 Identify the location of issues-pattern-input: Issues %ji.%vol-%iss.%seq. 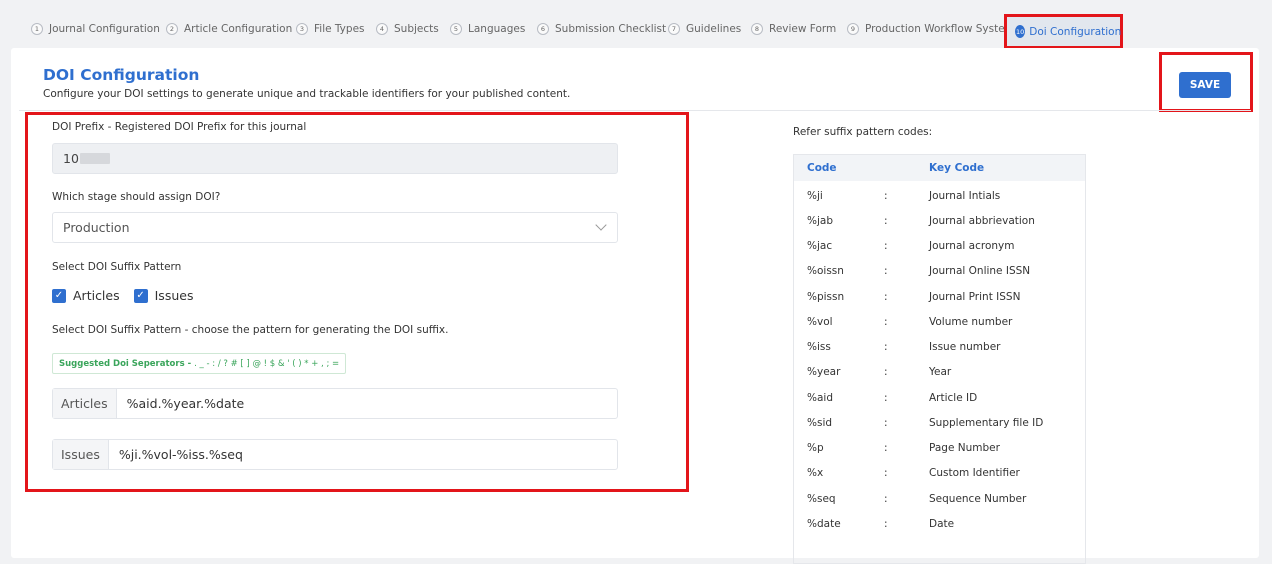
(335, 454).